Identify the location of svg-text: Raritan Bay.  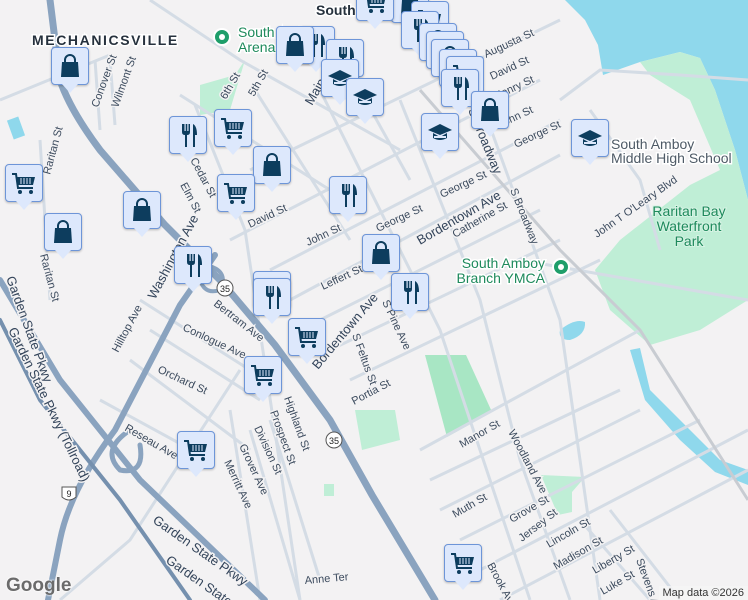
(688, 211).